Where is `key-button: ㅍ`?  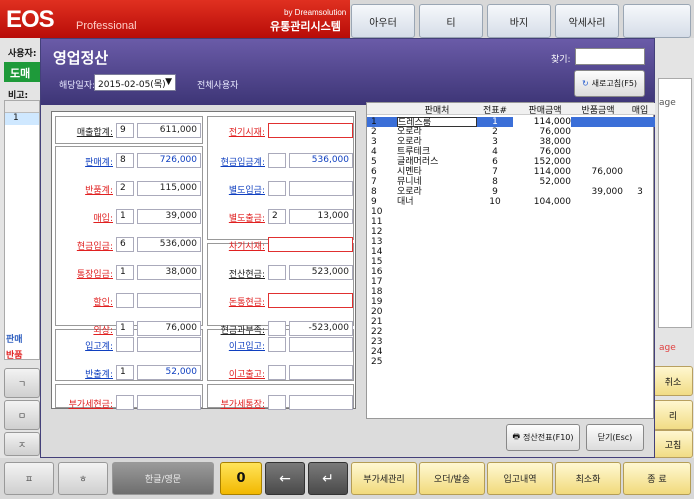
key-button: ㅍ is located at coordinates (29, 478).